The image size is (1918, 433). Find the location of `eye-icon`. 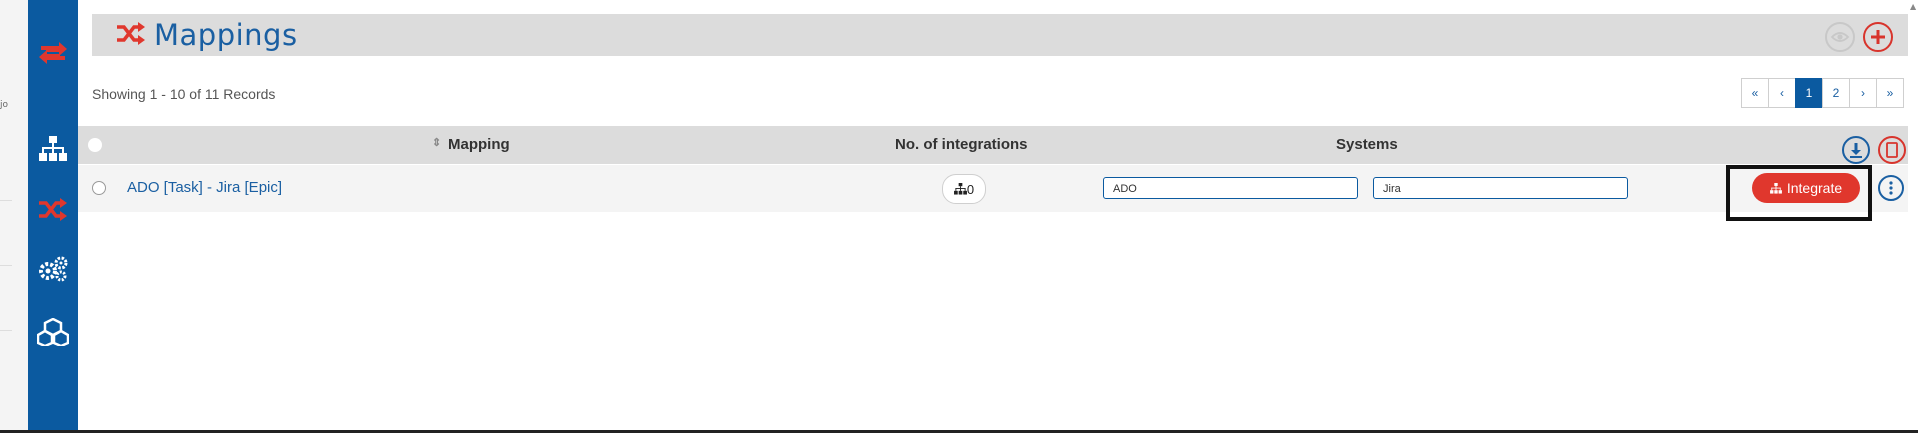

eye-icon is located at coordinates (1840, 37).